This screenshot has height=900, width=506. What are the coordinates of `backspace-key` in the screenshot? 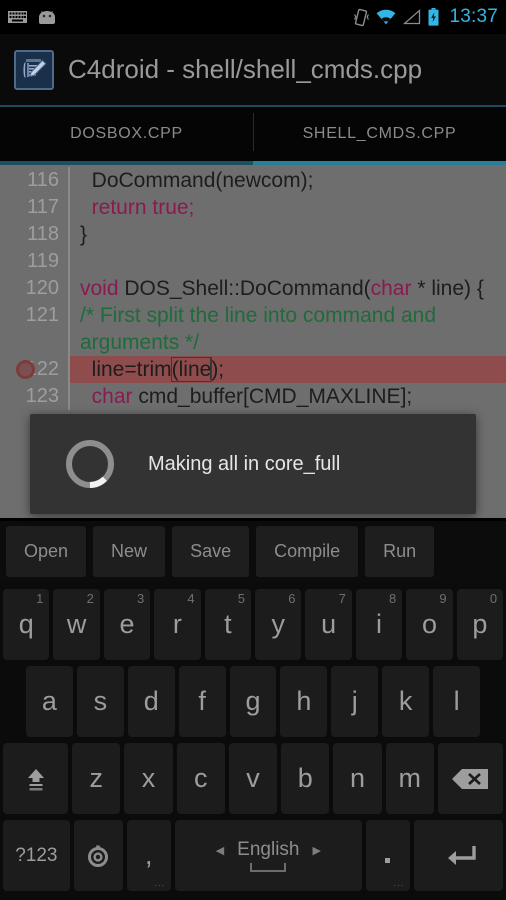 It's located at (470, 778).